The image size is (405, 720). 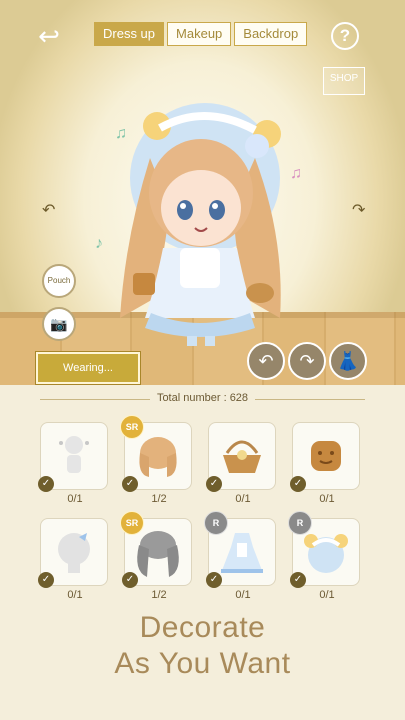 What do you see at coordinates (202, 627) in the screenshot?
I see `slogan-line-1: Decorate` at bounding box center [202, 627].